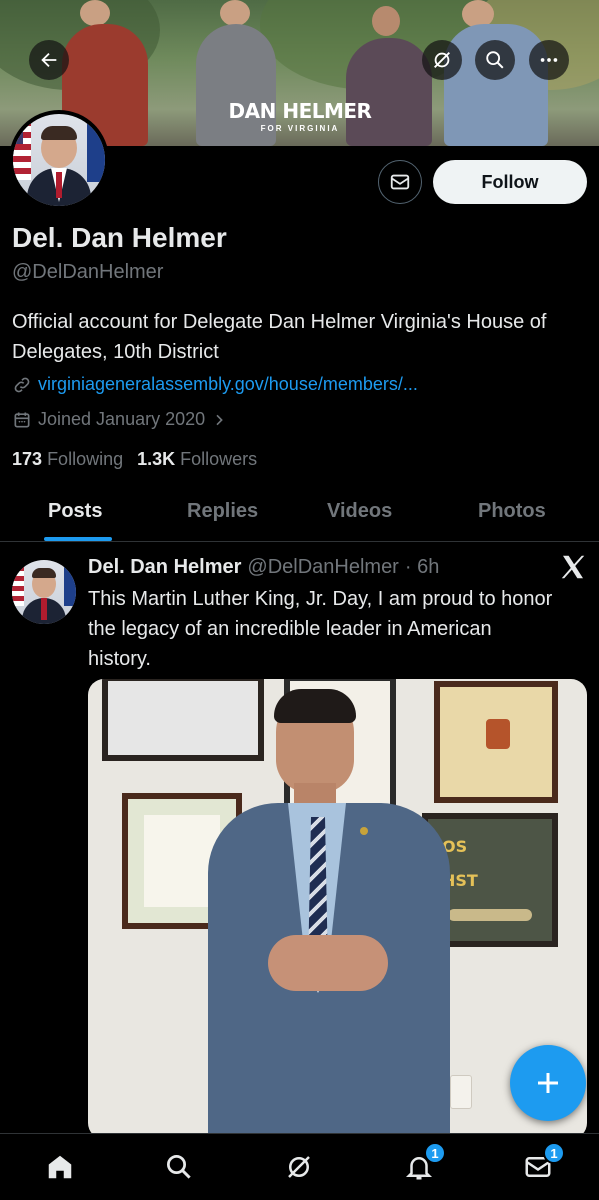  I want to click on home-icon, so click(60, 1167).